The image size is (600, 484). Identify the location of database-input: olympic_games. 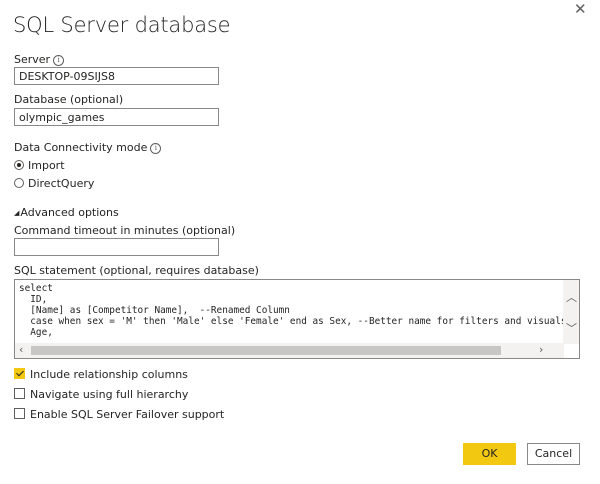
(116, 117).